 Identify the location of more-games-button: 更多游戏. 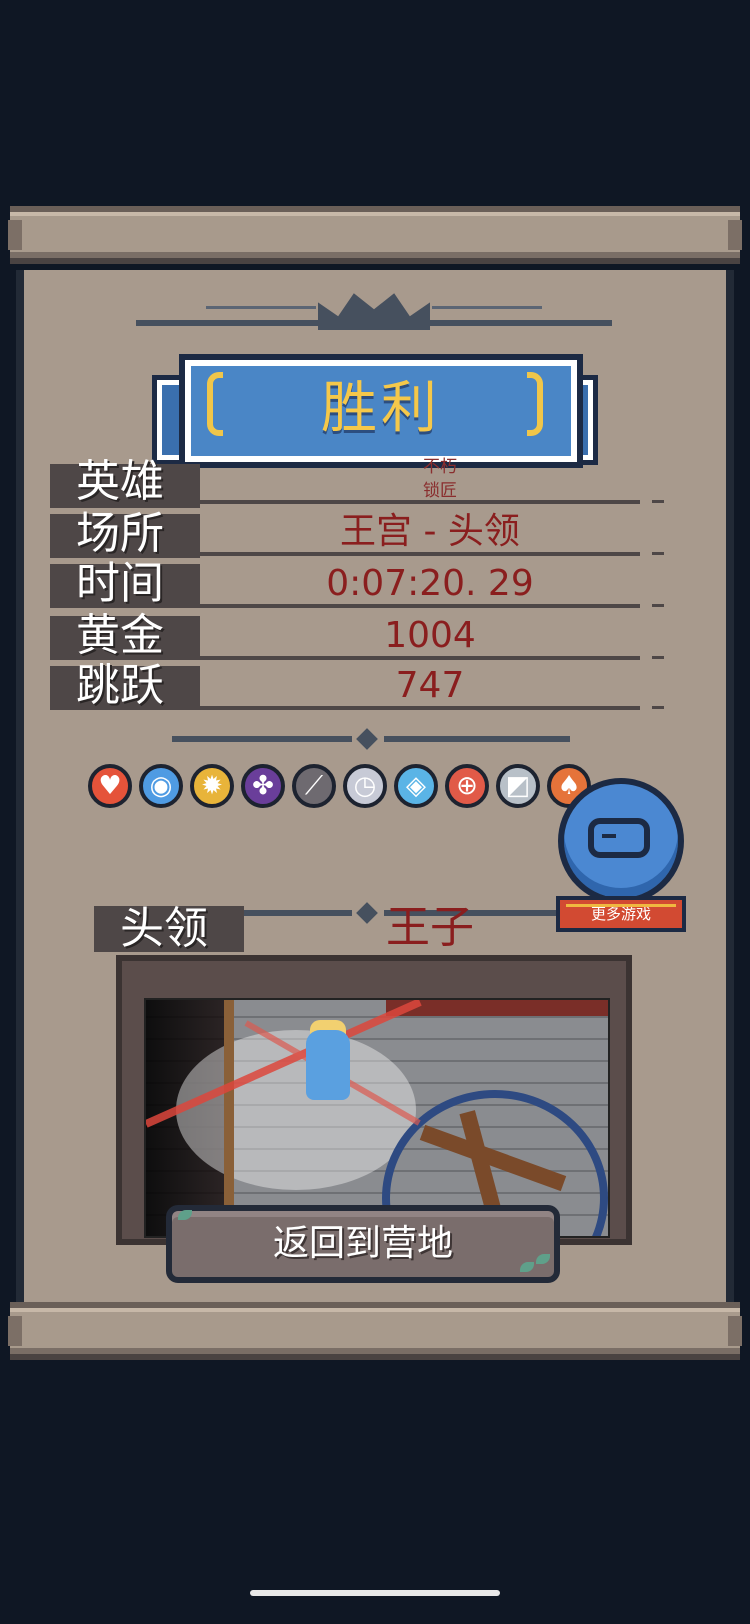
(621, 860).